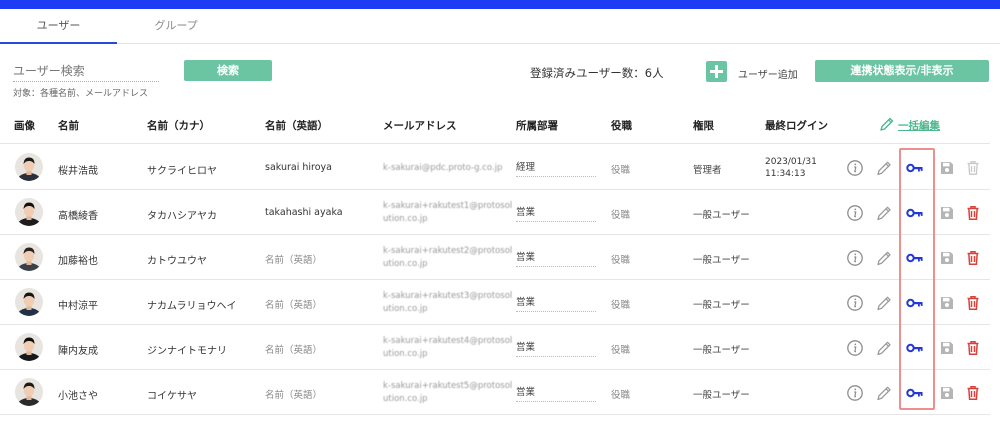 Image resolution: width=1000 pixels, height=428 pixels. I want to click on email-line: k-sakurai@pdc.proto-g.co.jp, so click(443, 168).